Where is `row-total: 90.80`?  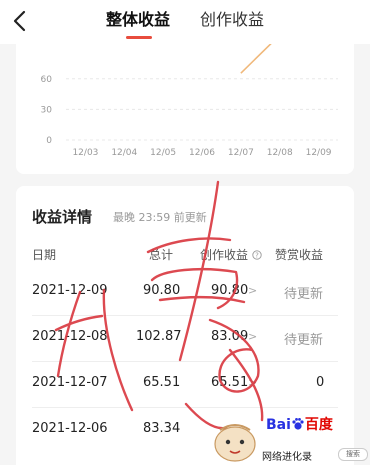 row-total: 90.80 is located at coordinates (162, 290).